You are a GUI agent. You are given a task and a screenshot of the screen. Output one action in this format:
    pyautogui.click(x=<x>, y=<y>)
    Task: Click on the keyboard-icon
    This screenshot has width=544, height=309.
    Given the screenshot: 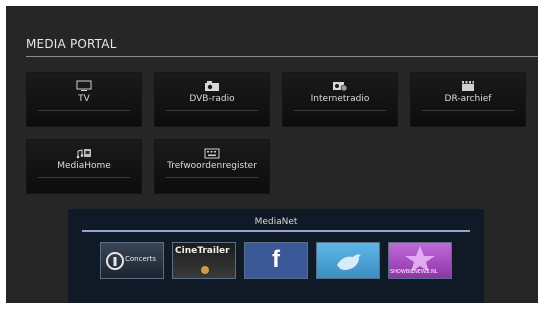 What is the action you would take?
    pyautogui.click(x=212, y=153)
    